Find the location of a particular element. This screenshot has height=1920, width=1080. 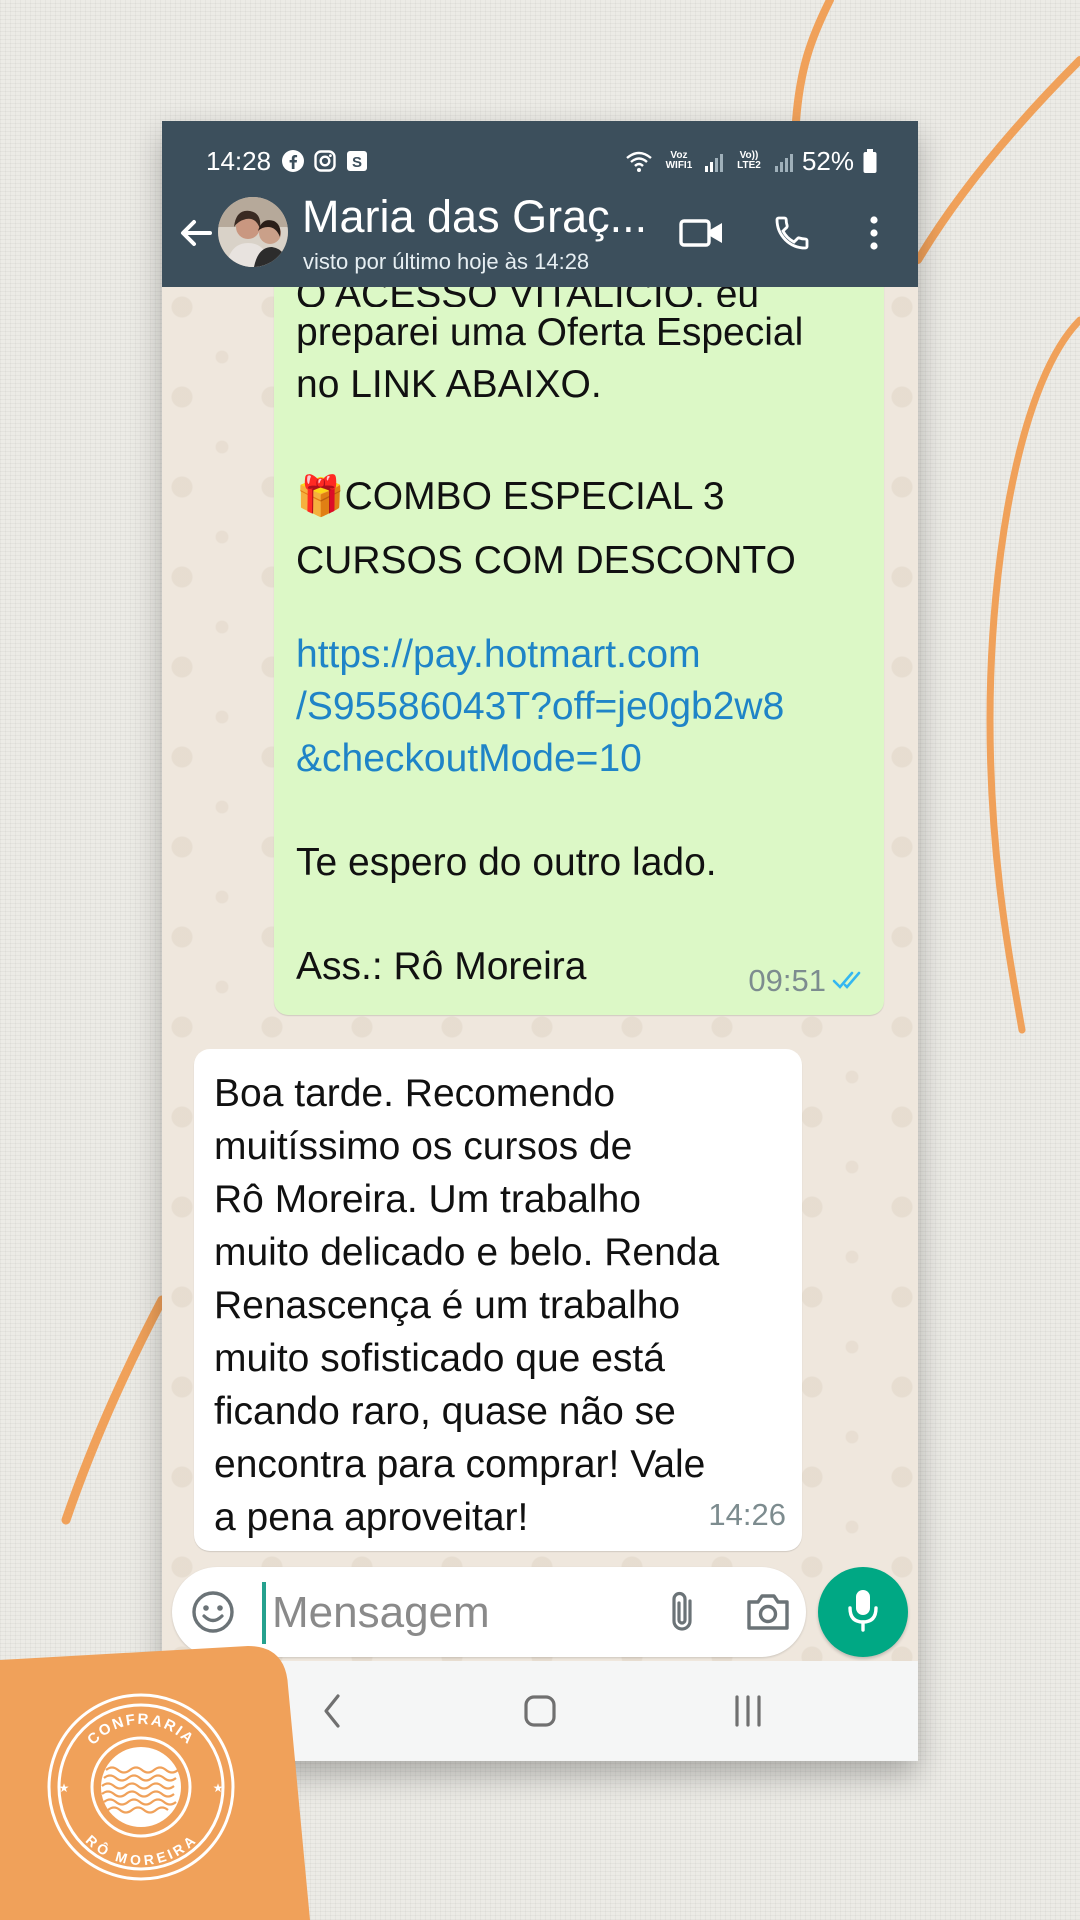

svg-text: S is located at coordinates (357, 162).